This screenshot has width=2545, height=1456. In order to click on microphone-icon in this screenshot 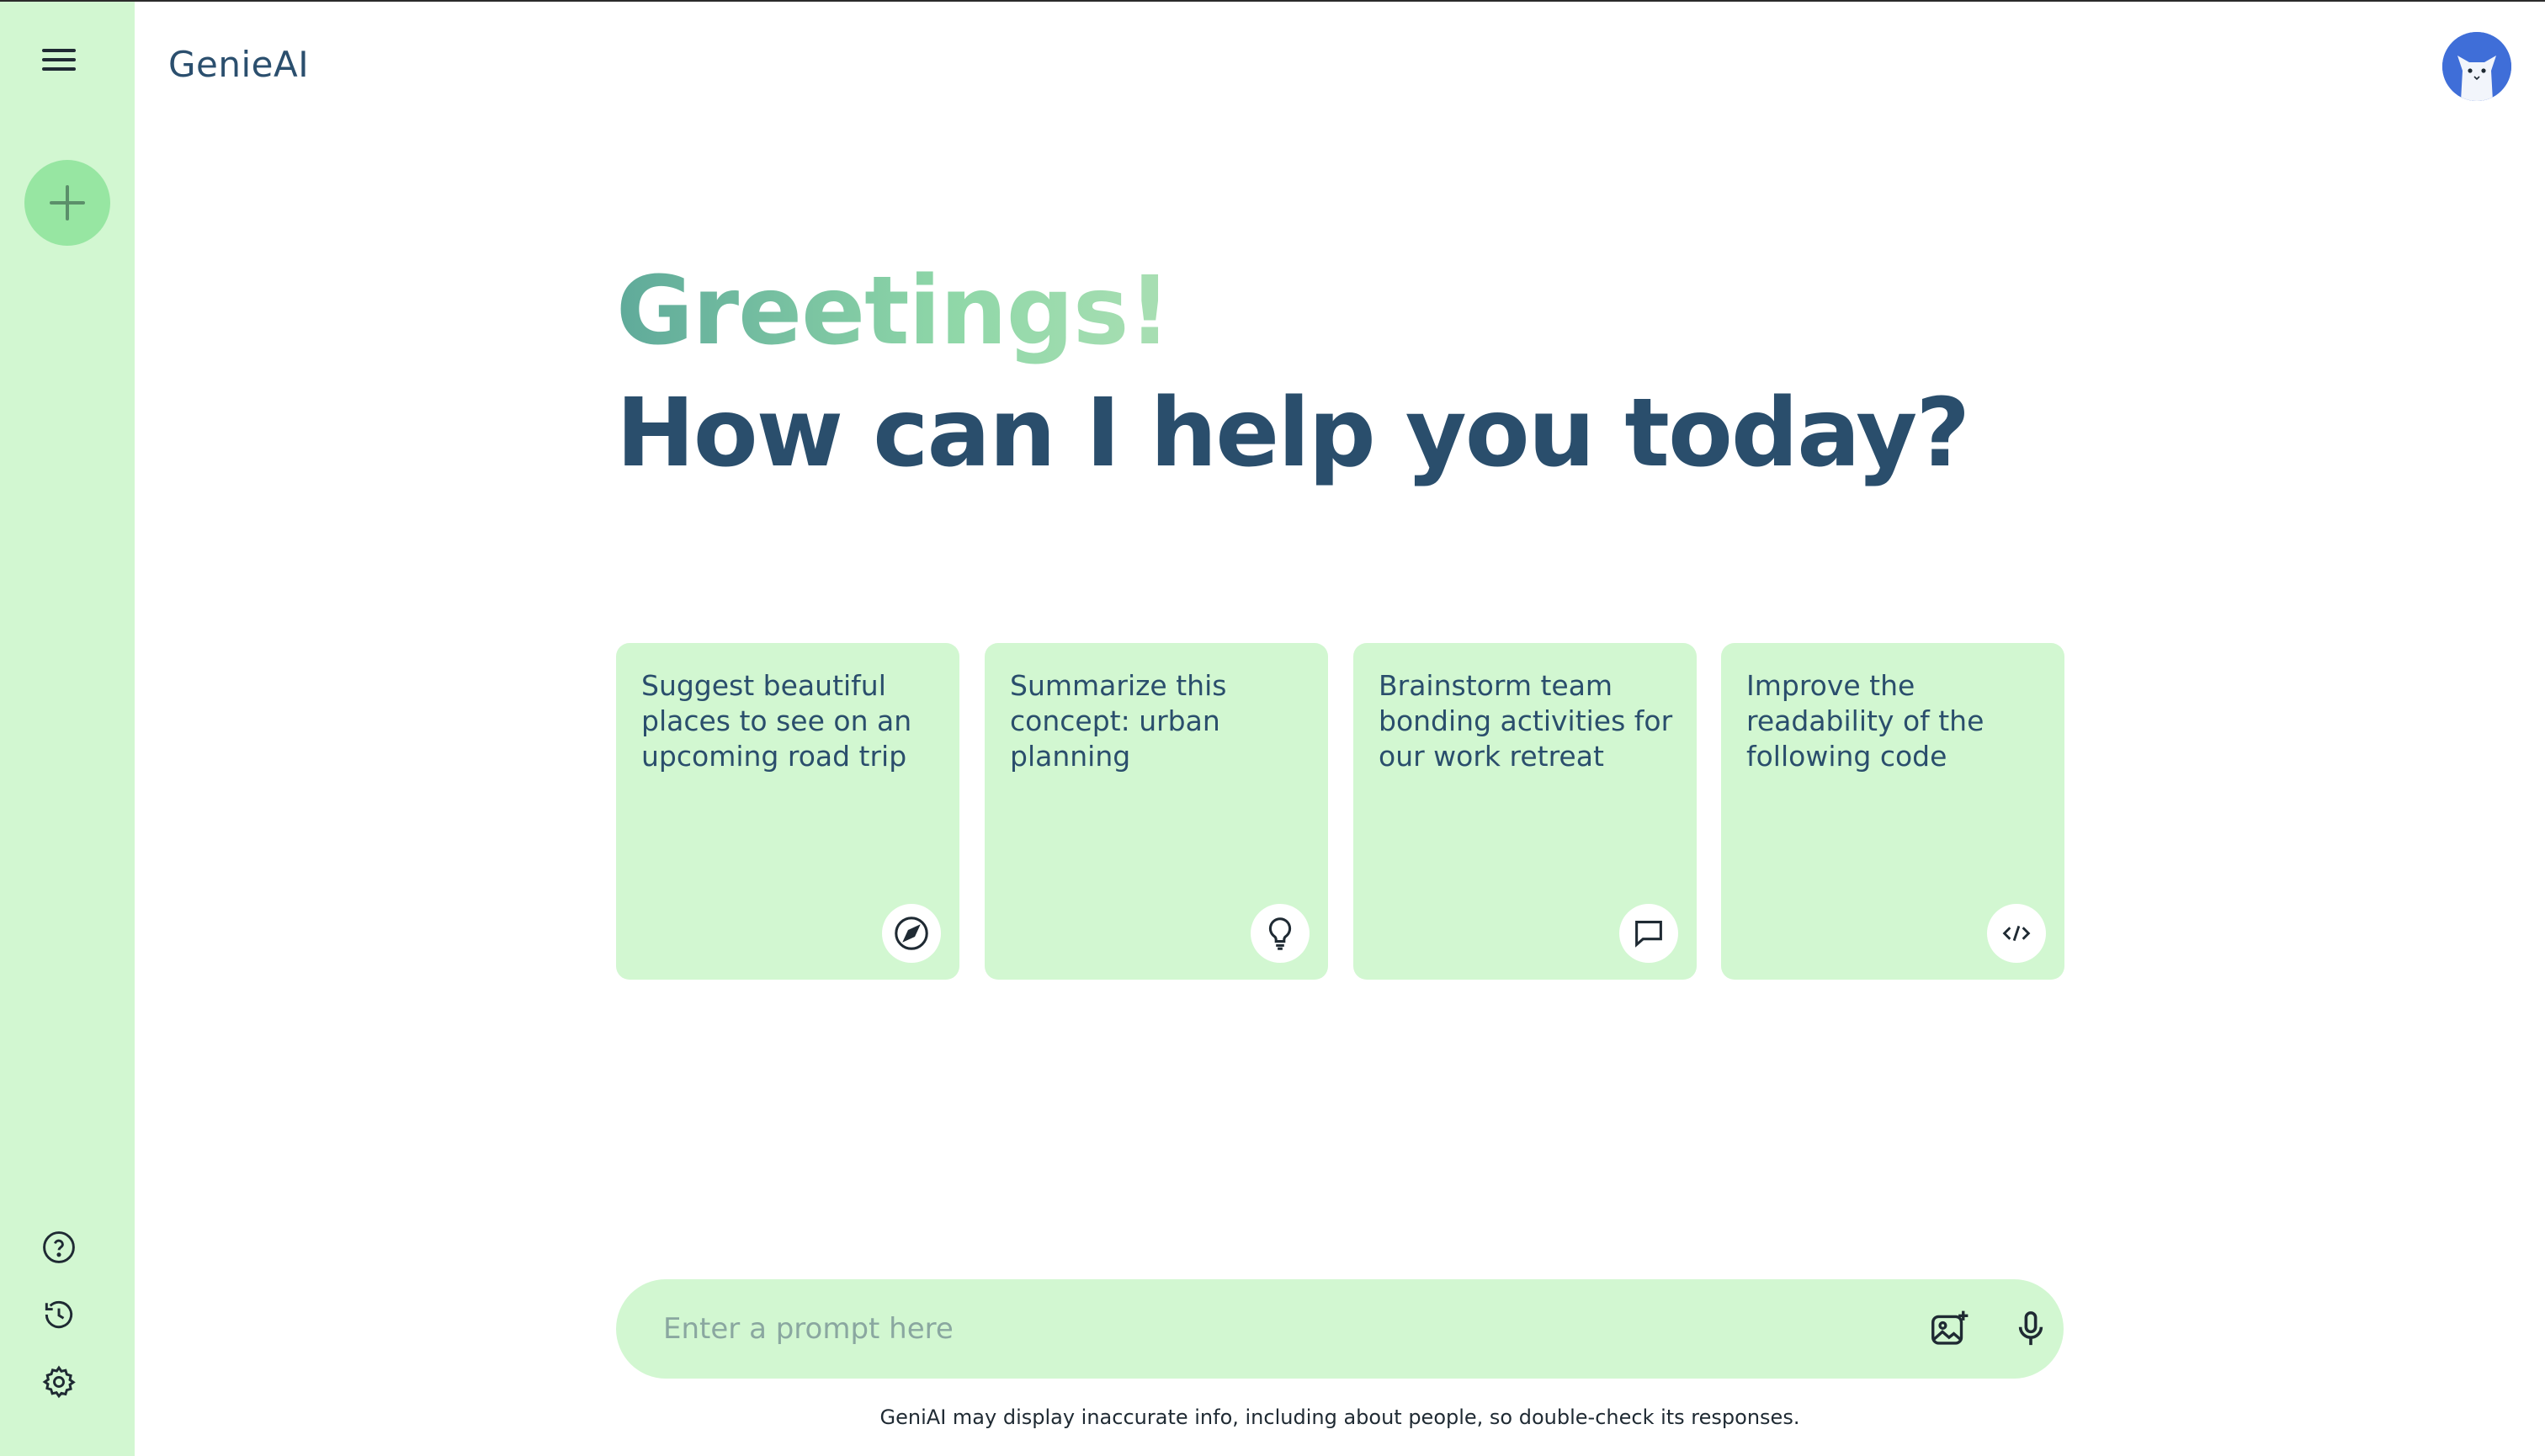, I will do `click(2031, 1329)`.